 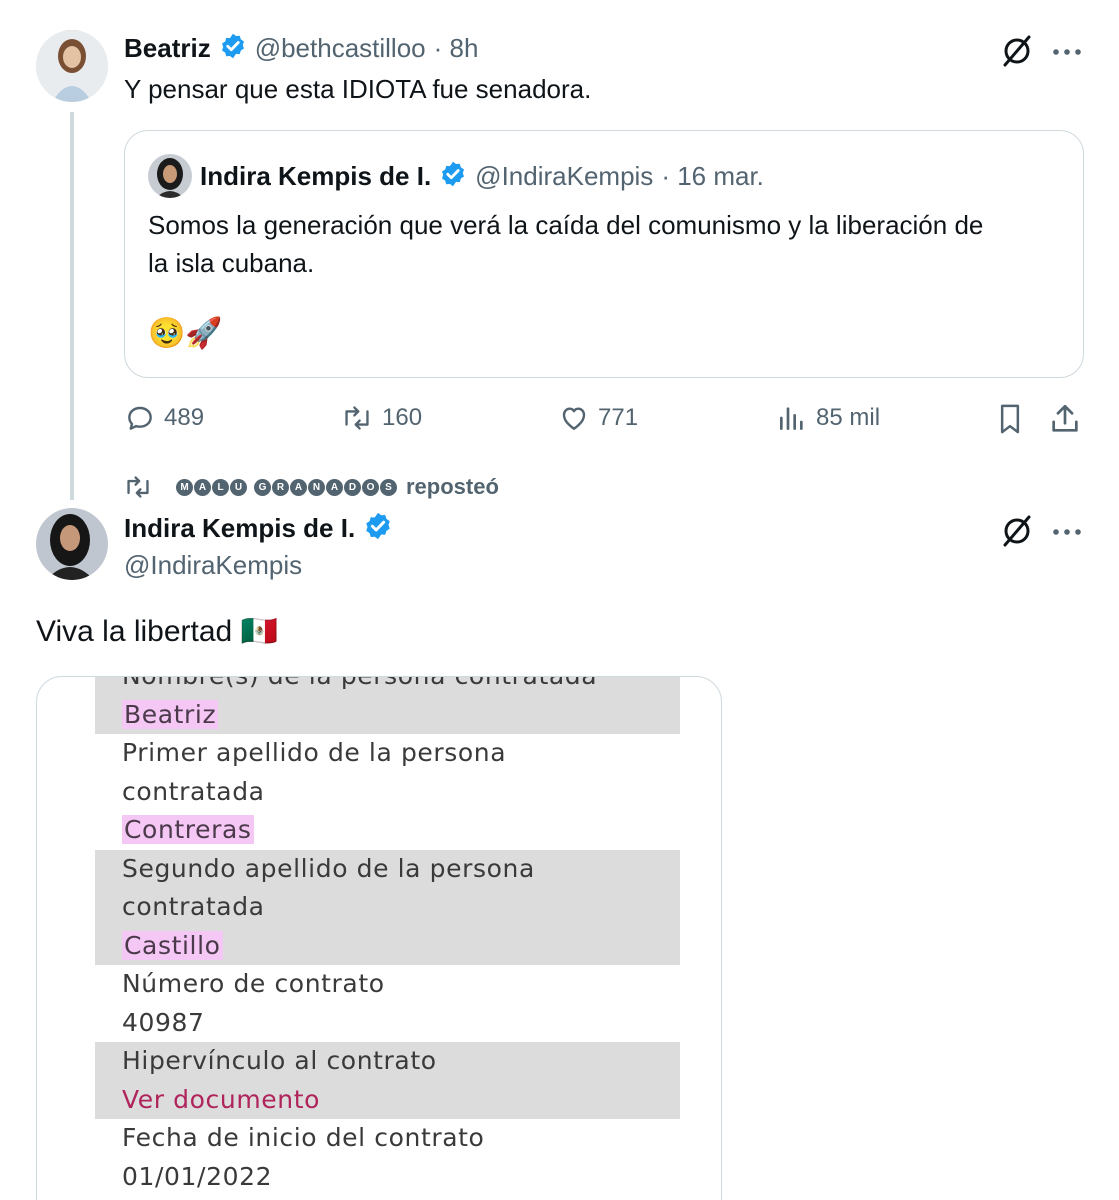 What do you see at coordinates (238, 487) in the screenshot?
I see `reposter-name-letter: U` at bounding box center [238, 487].